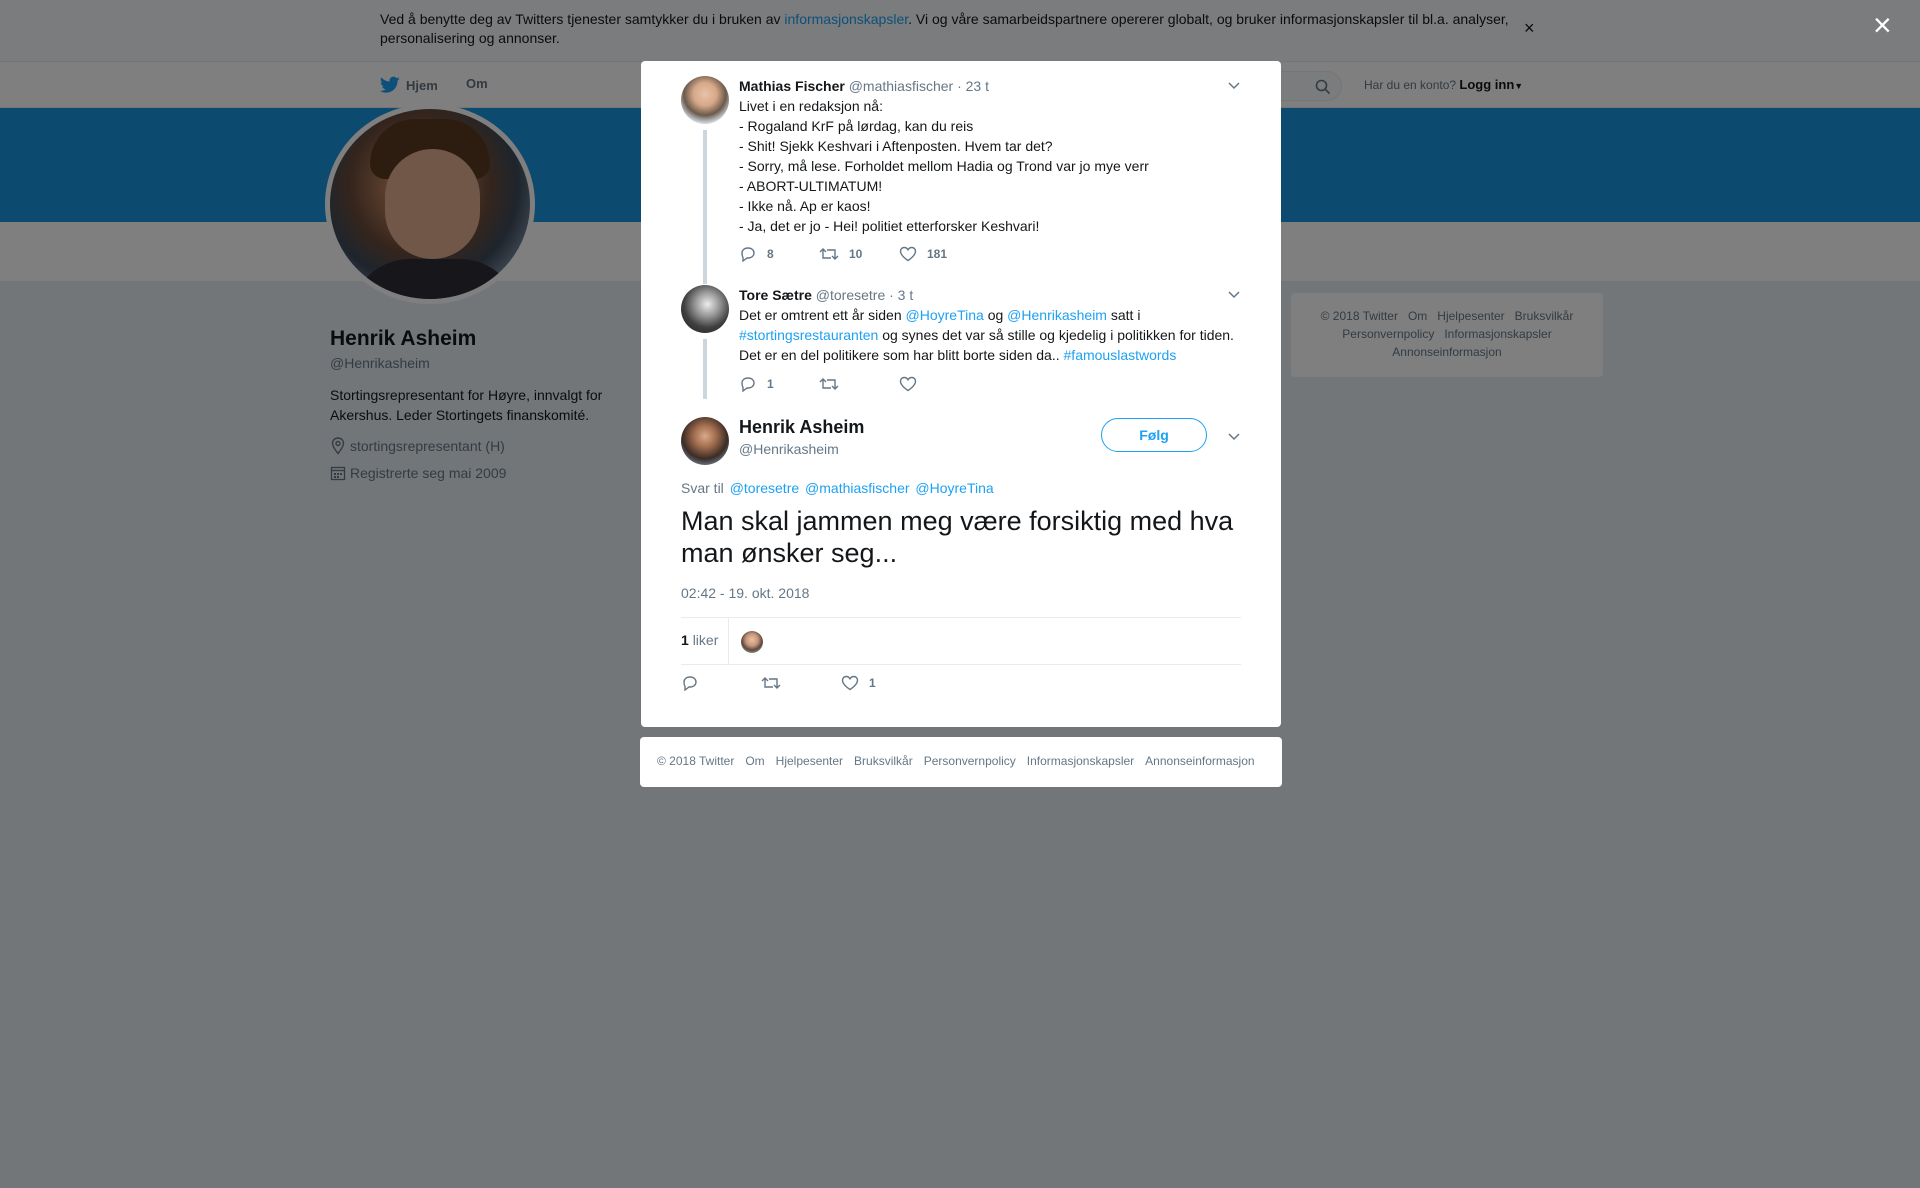  I want to click on tweet-author-handle: @toresetre, so click(850, 295).